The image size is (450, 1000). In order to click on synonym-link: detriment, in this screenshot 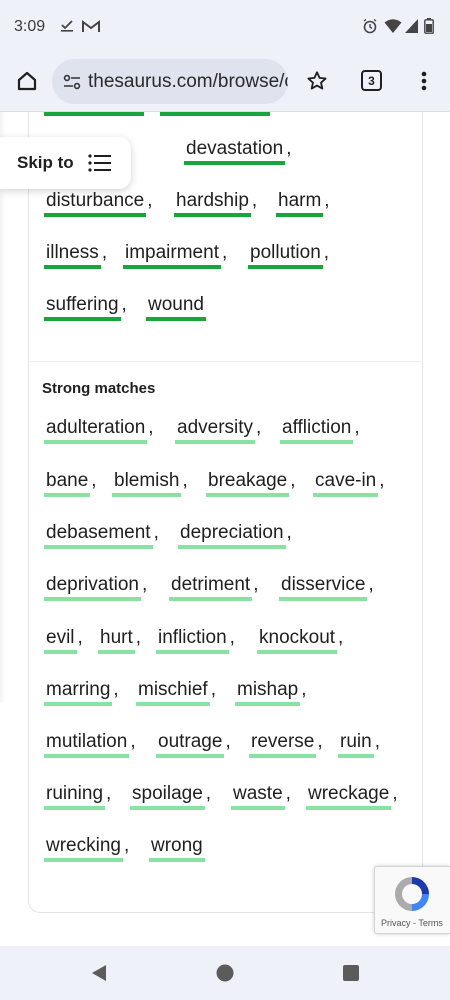, I will do `click(213, 588)`.